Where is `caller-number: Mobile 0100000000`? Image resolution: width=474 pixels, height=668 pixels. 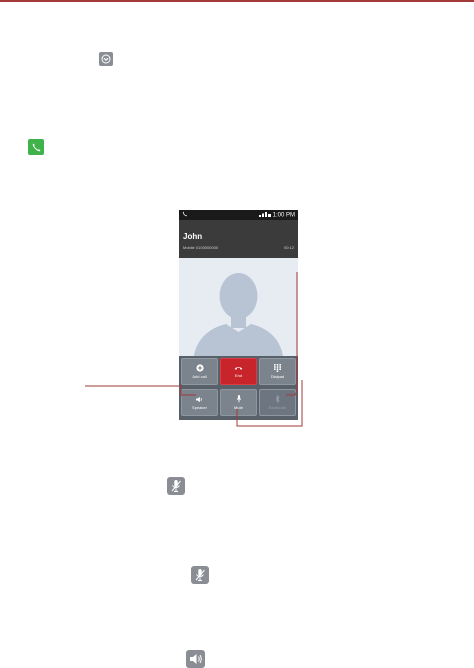
caller-number: Mobile 0100000000 is located at coordinates (201, 247).